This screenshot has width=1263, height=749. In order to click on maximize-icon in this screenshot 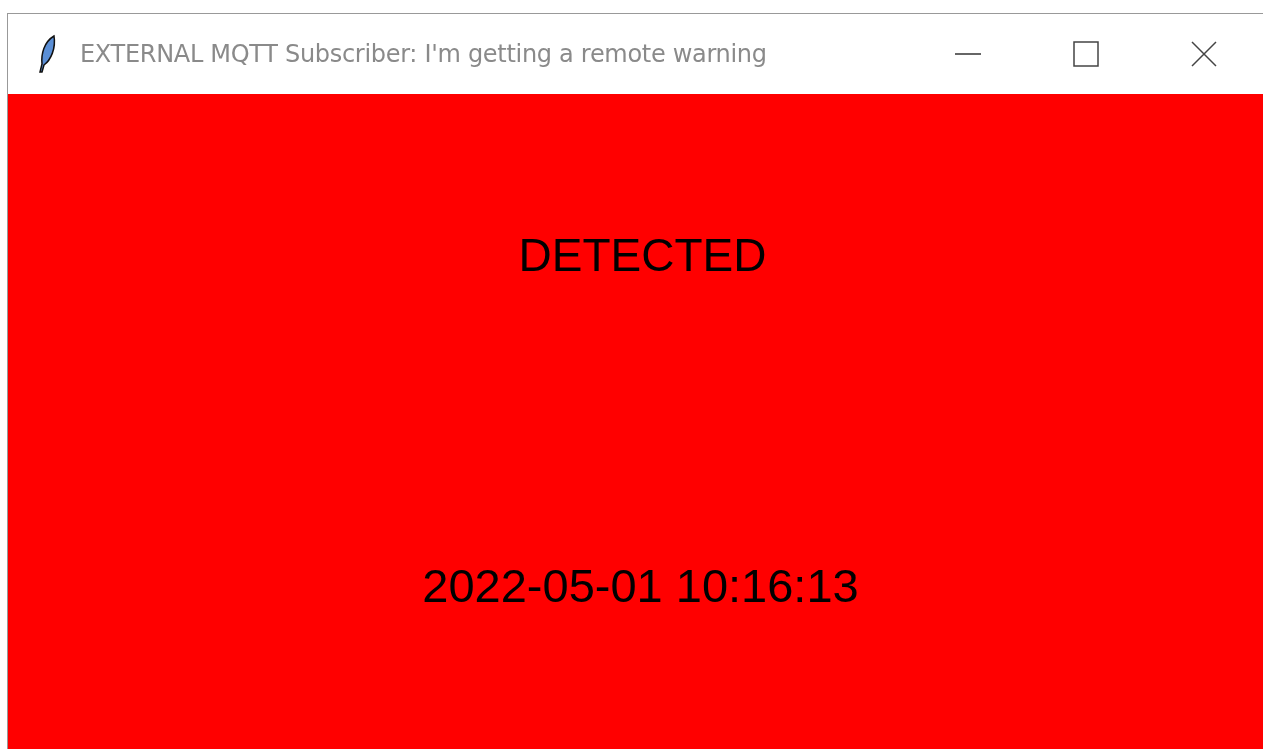, I will do `click(1086, 54)`.